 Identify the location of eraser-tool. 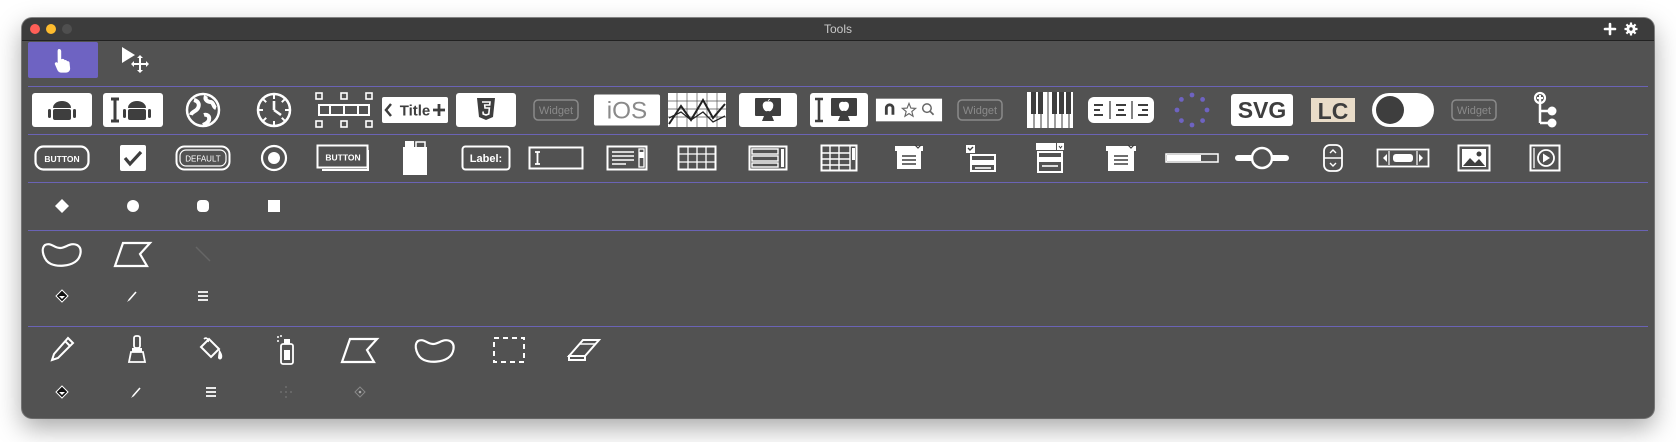
(584, 350).